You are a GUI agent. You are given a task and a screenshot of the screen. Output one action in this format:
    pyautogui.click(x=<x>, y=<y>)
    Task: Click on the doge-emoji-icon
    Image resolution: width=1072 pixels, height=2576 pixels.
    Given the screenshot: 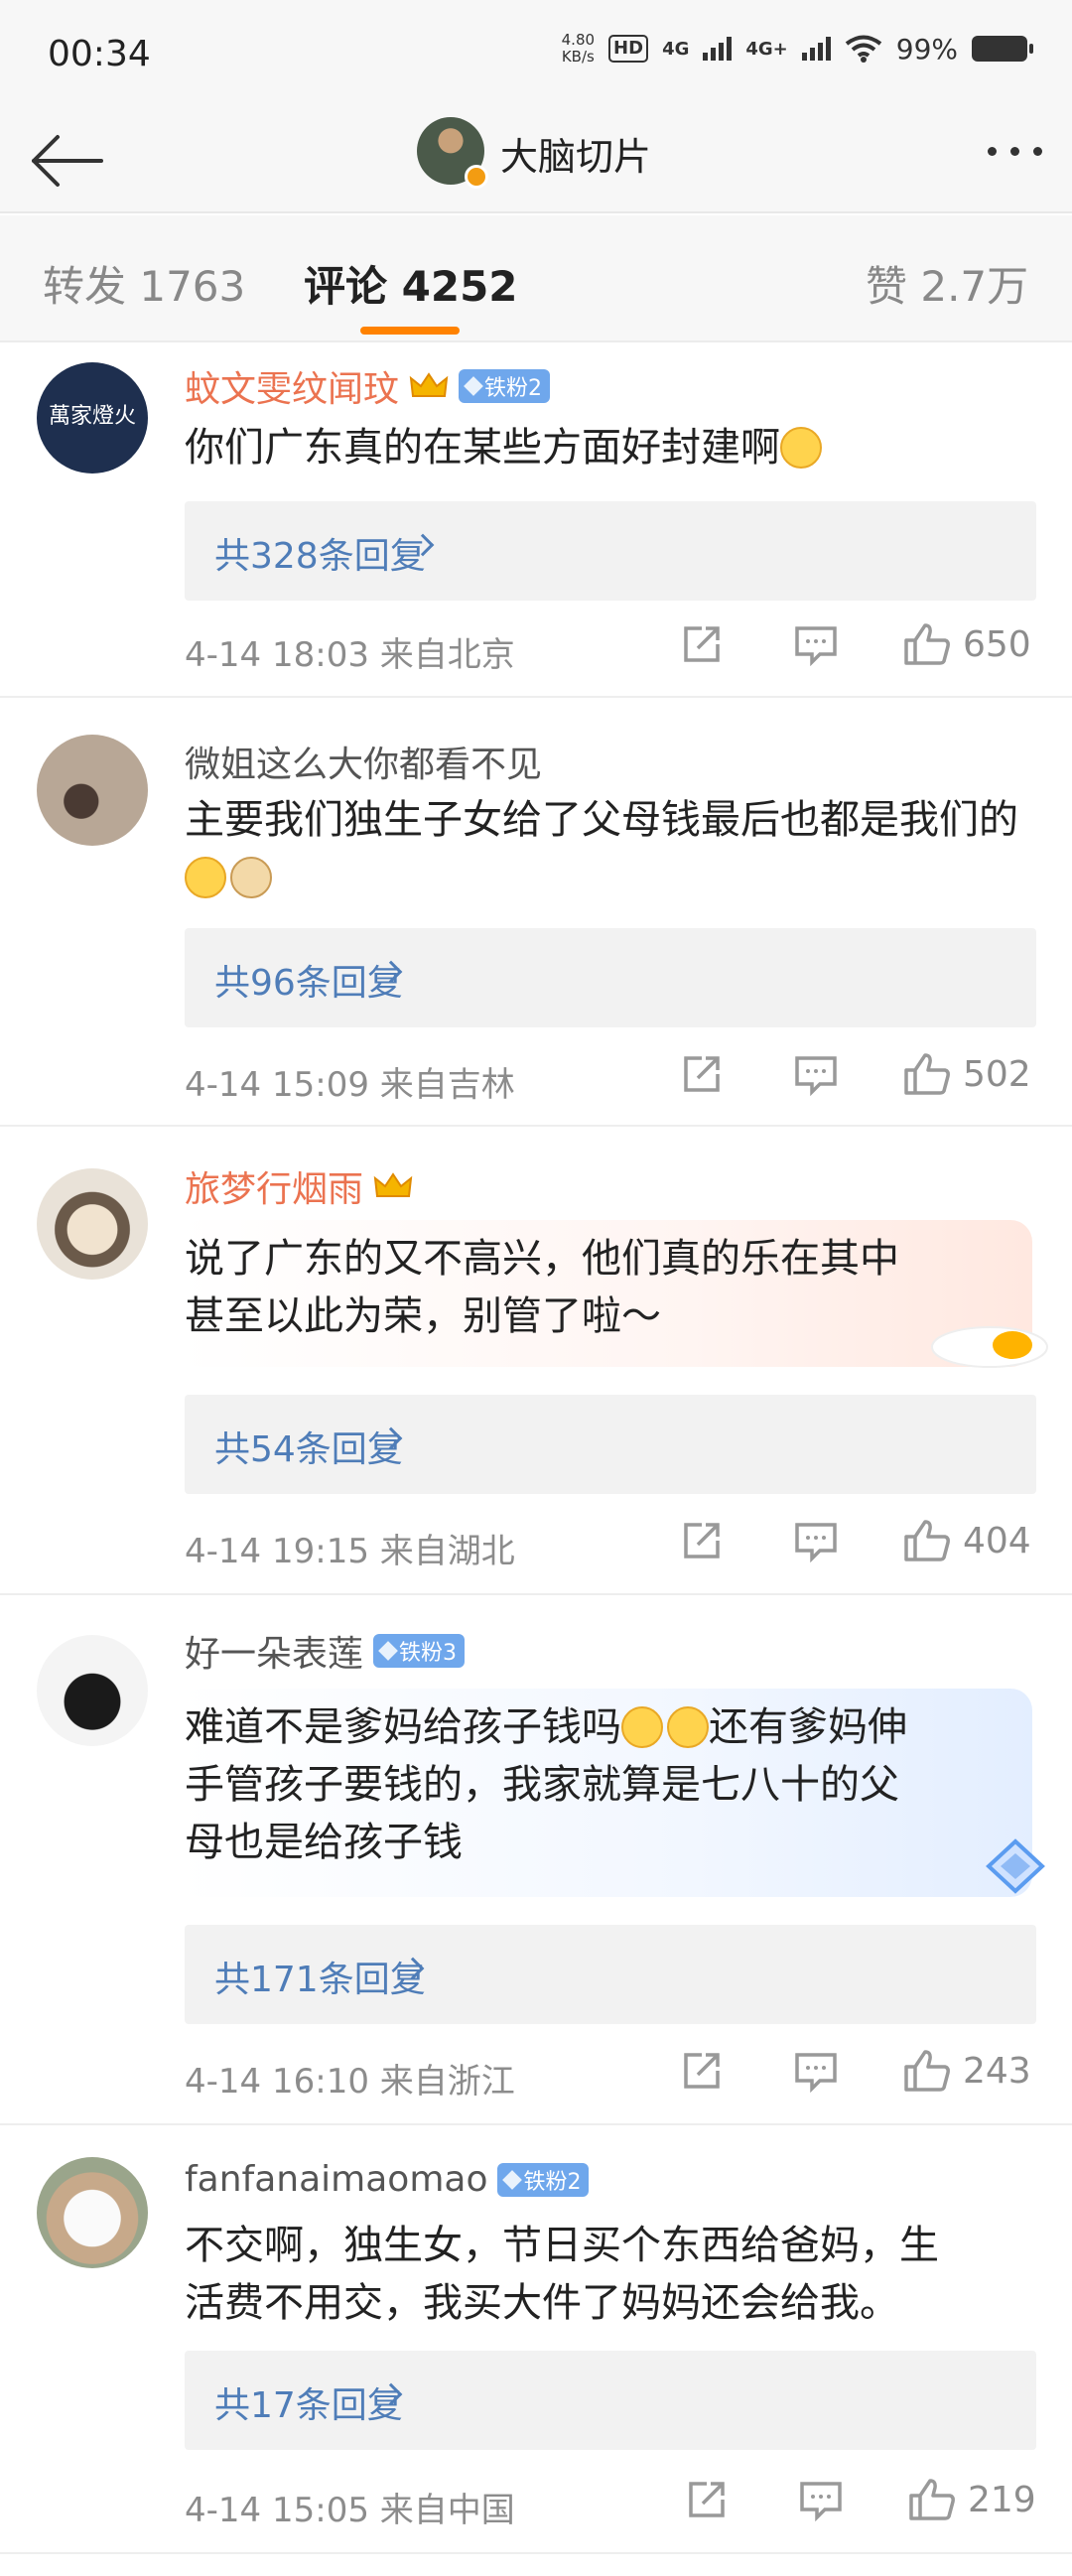 What is the action you would take?
    pyautogui.click(x=251, y=878)
    